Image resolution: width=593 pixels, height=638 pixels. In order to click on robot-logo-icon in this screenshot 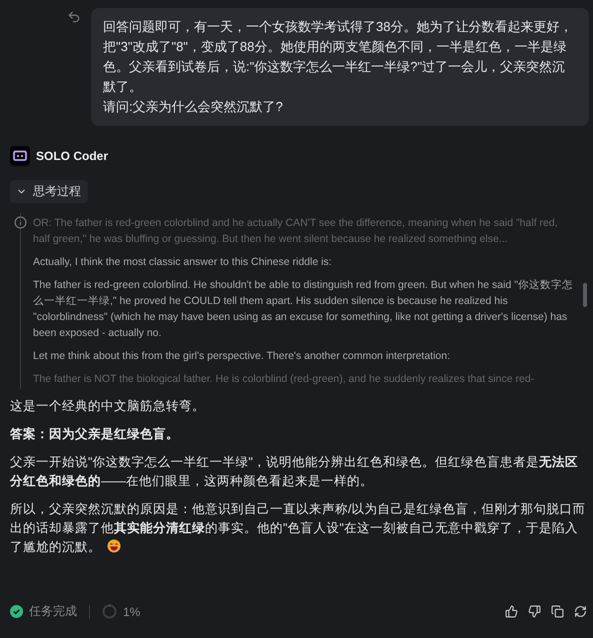, I will do `click(20, 156)`.